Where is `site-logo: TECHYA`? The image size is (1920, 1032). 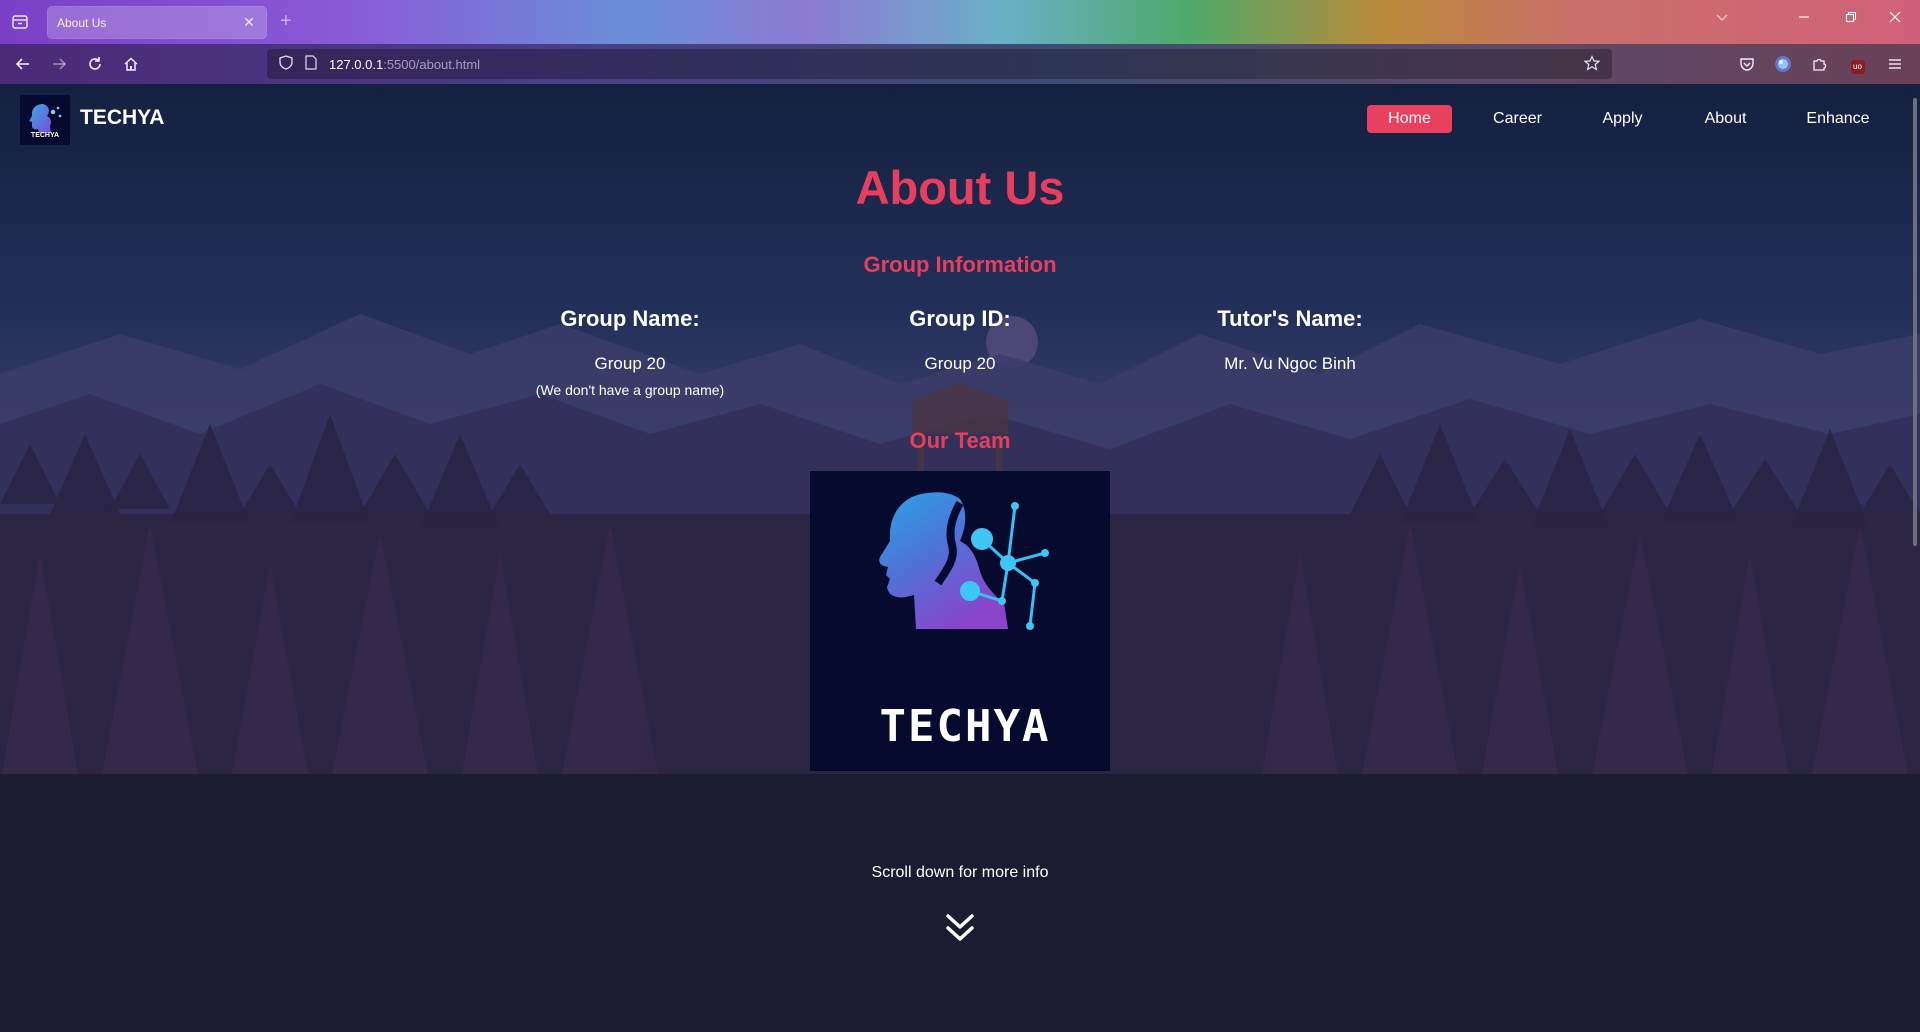 site-logo: TECHYA is located at coordinates (45, 120).